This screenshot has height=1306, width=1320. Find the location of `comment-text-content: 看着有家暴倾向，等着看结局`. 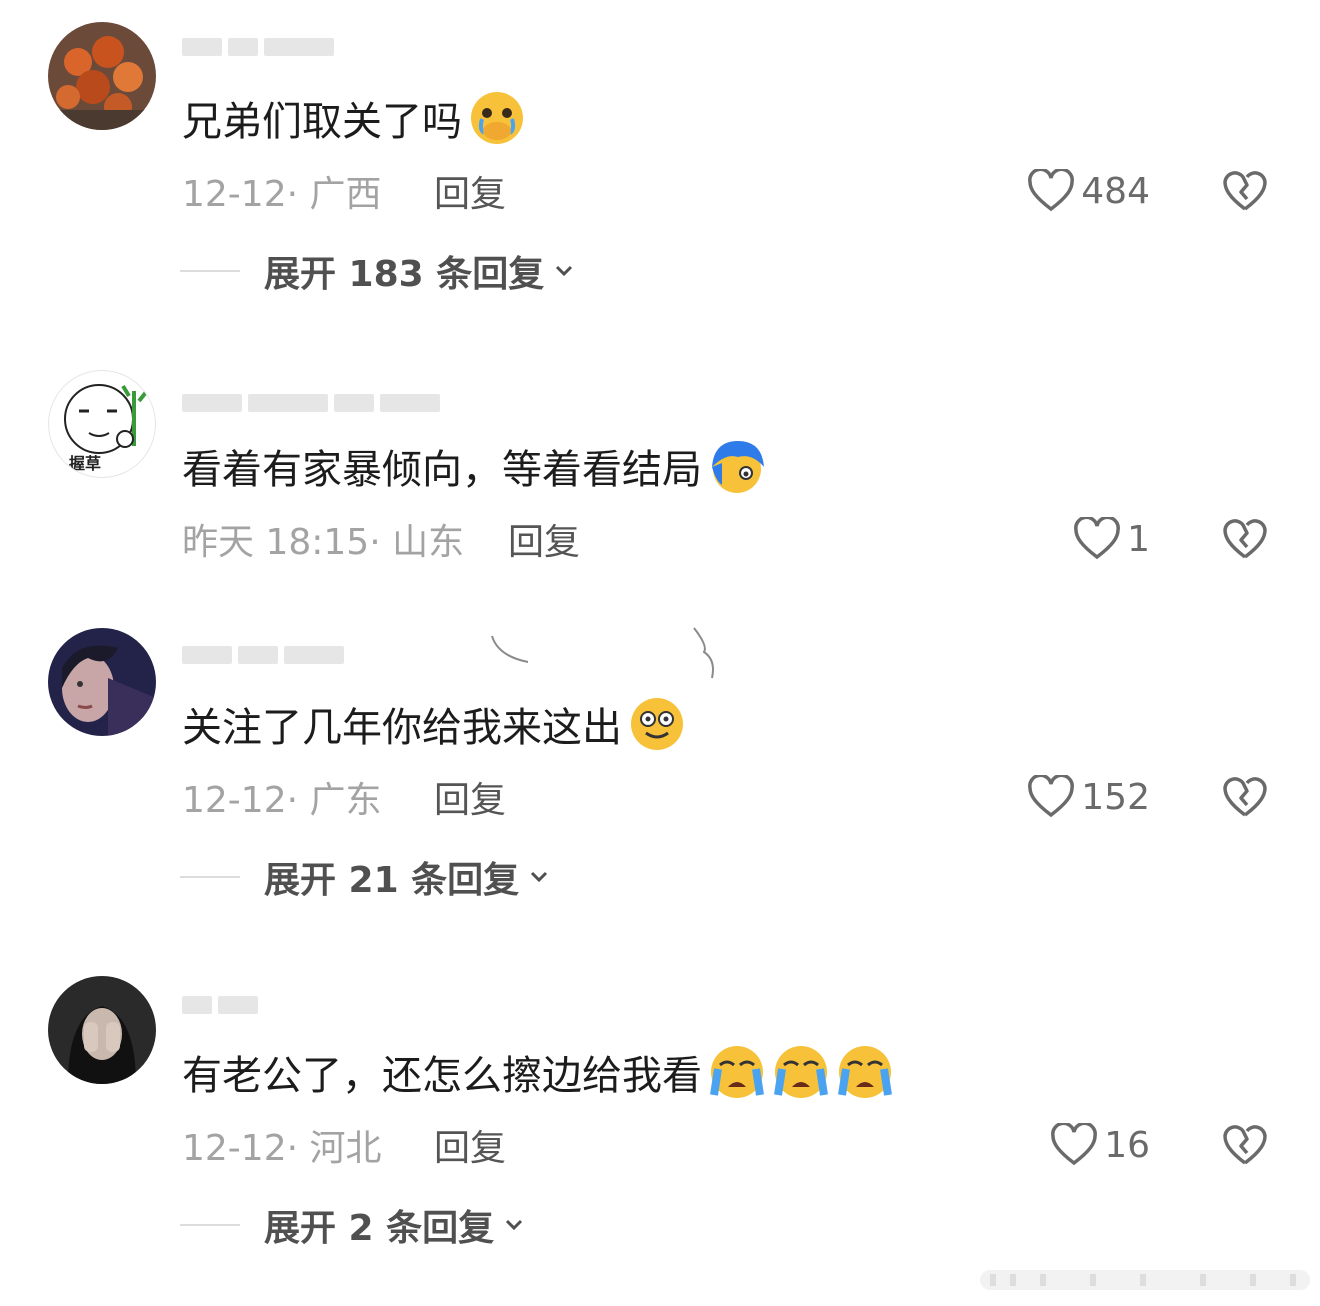

comment-text-content: 看着有家暴倾向，等着看结局 is located at coordinates (442, 470).